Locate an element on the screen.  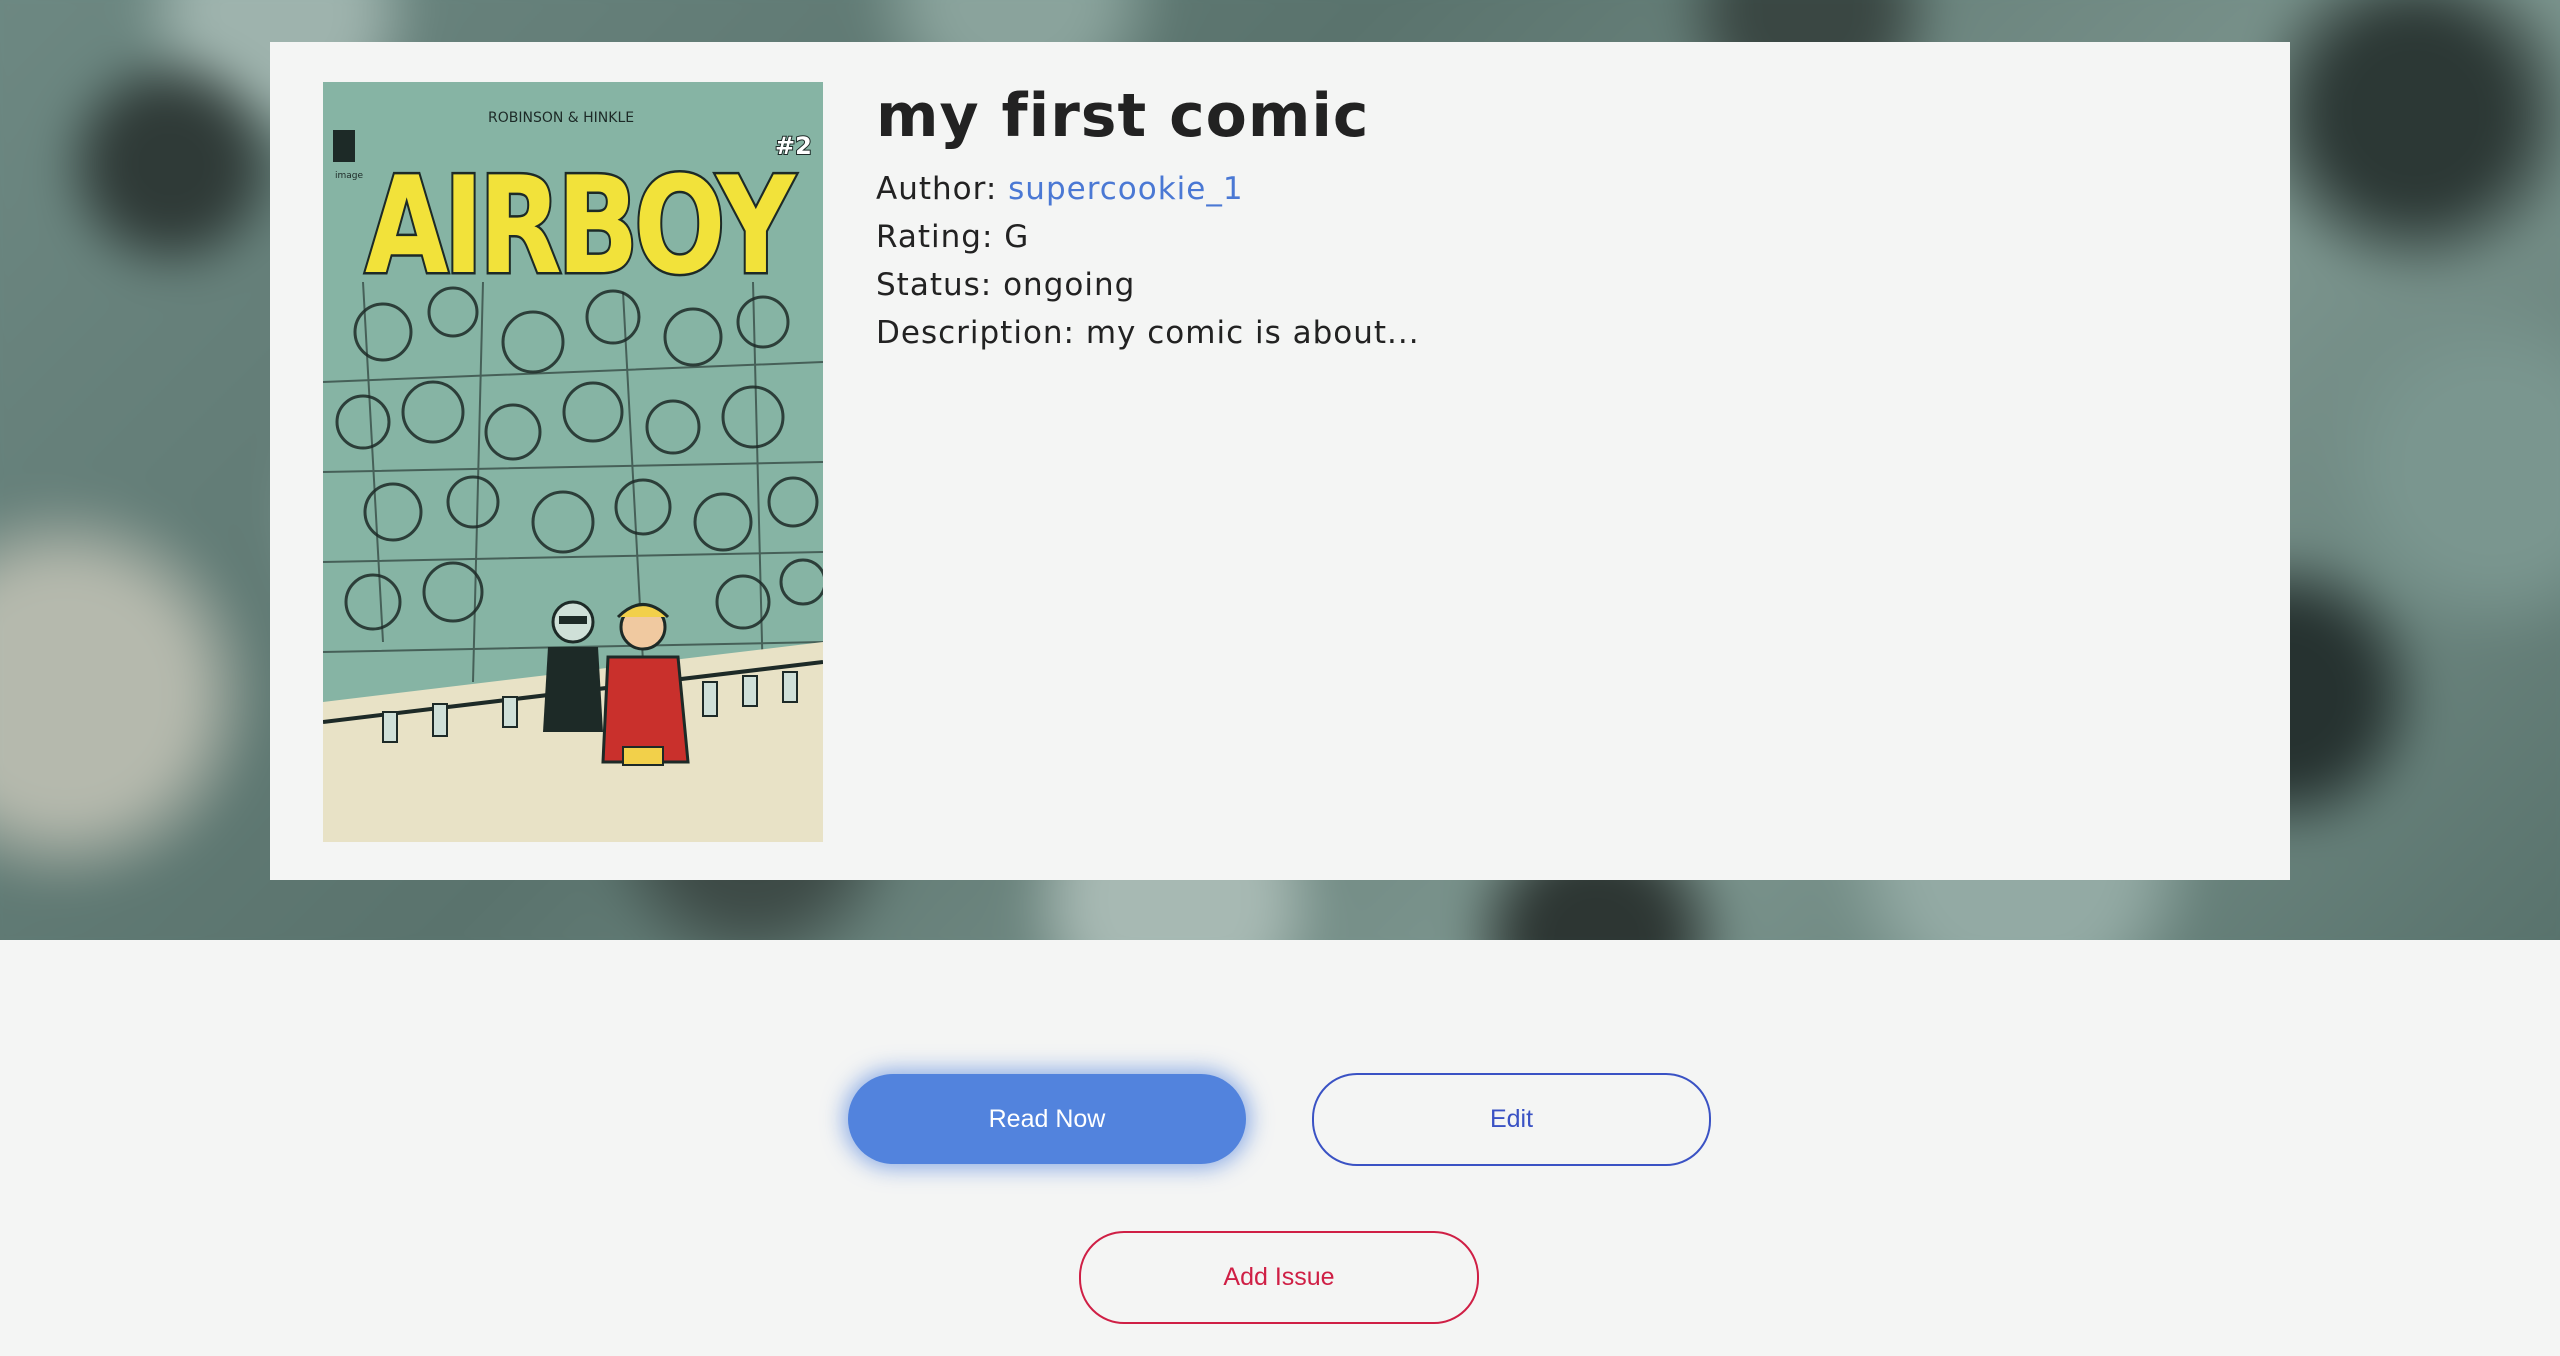
comic-title: my first comic is located at coordinates (1123, 116).